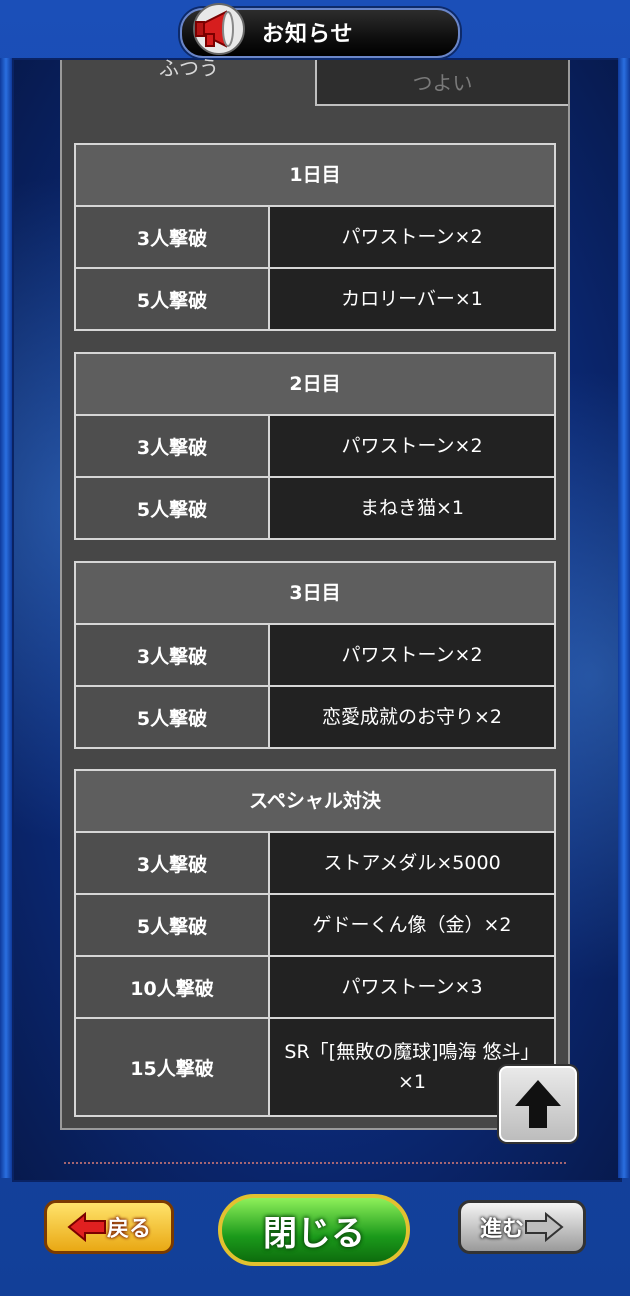  I want to click on scroll-top-button, so click(538, 1104).